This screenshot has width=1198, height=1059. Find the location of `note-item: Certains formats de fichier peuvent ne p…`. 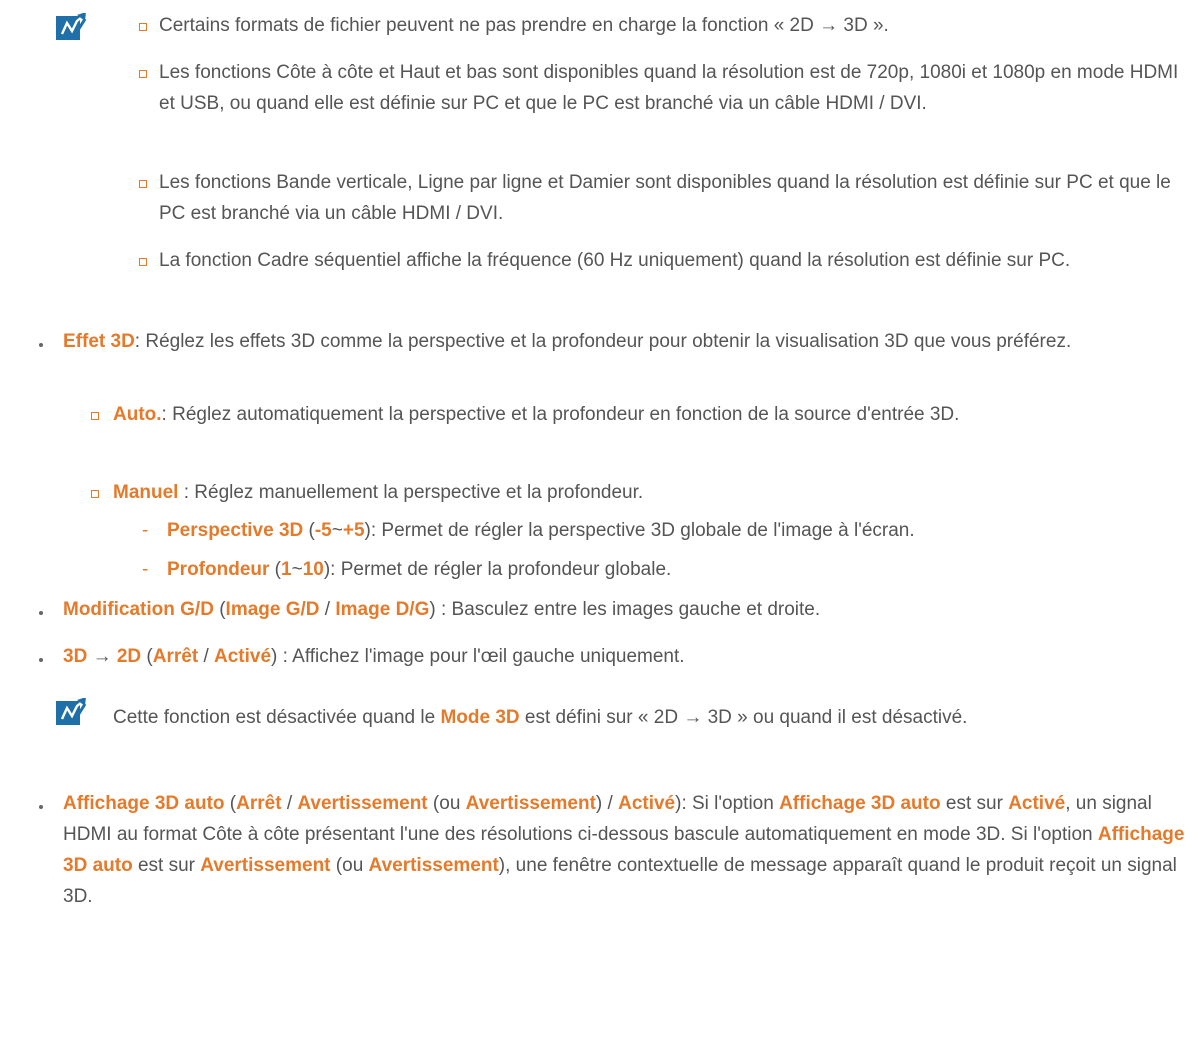

note-item: Certains formats de fichier peuvent ne p… is located at coordinates (524, 25).